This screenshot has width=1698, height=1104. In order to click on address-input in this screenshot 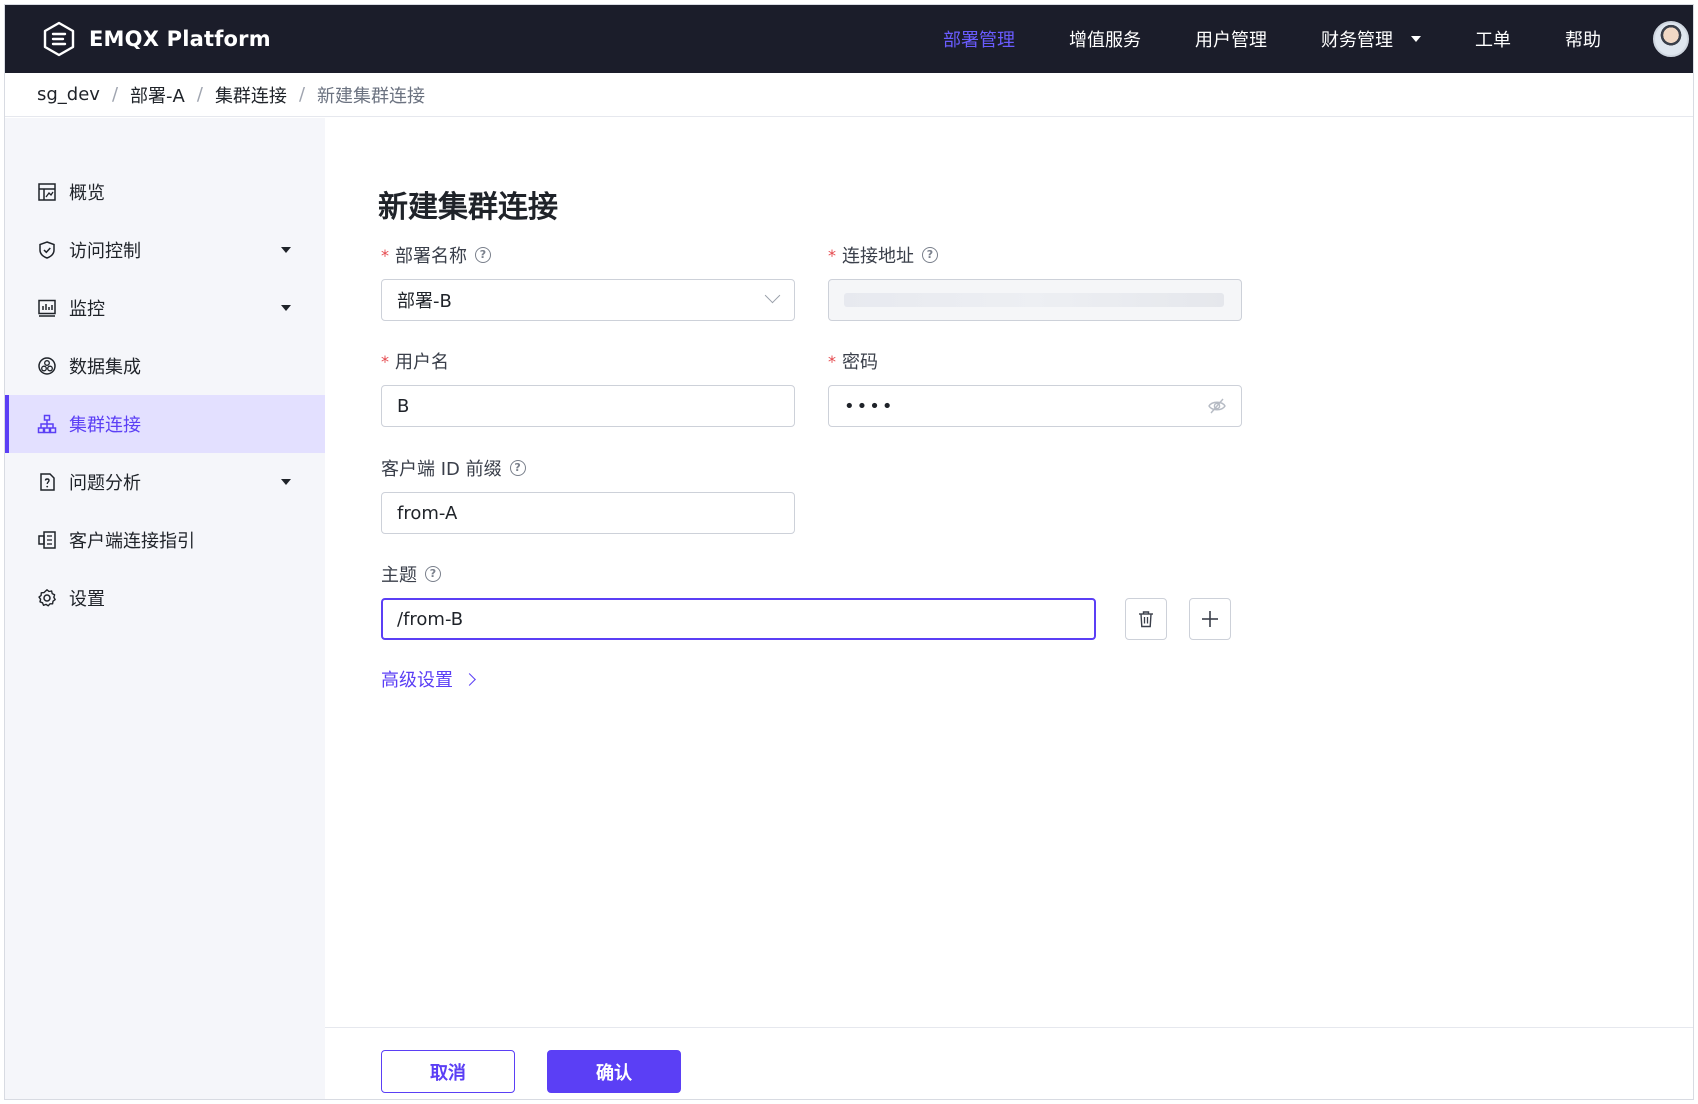, I will do `click(1035, 300)`.